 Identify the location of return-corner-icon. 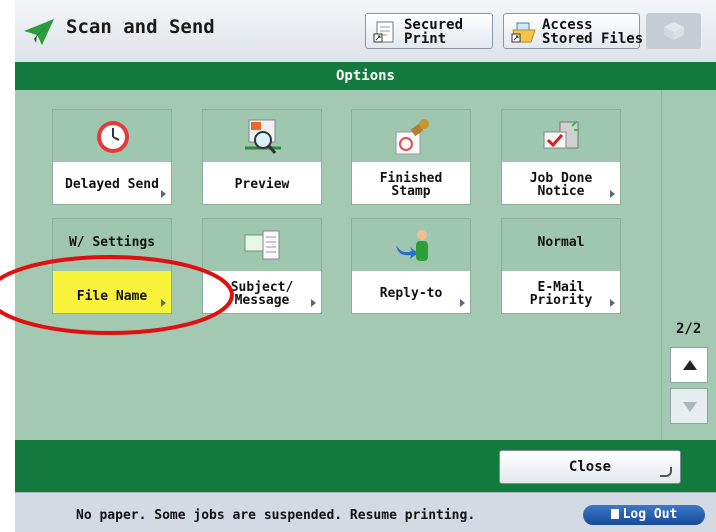
(666, 472).